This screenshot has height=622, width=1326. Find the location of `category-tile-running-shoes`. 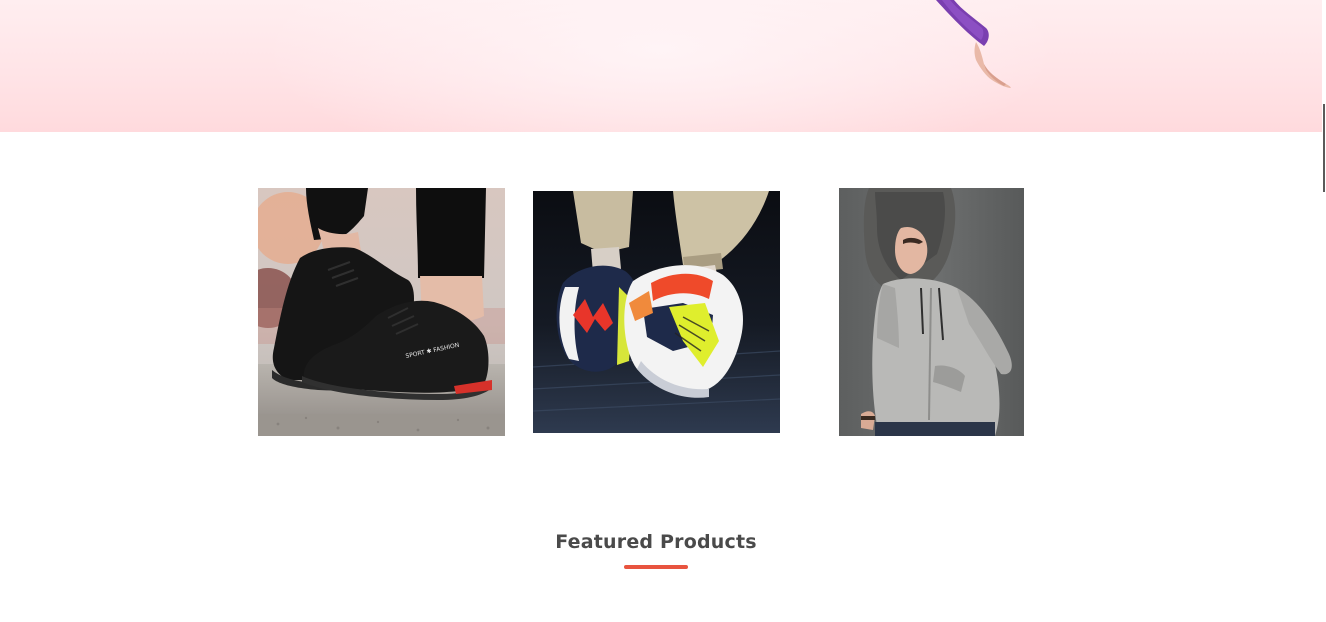

category-tile-running-shoes is located at coordinates (656, 312).